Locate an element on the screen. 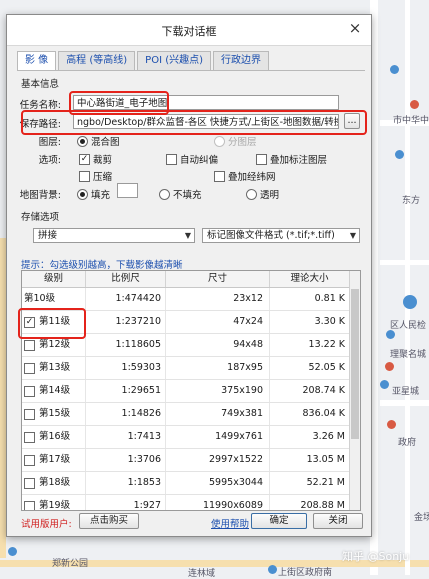 This screenshot has width=429, height=579. option-overlay-labels: 叠加标注图层 is located at coordinates (291, 159).